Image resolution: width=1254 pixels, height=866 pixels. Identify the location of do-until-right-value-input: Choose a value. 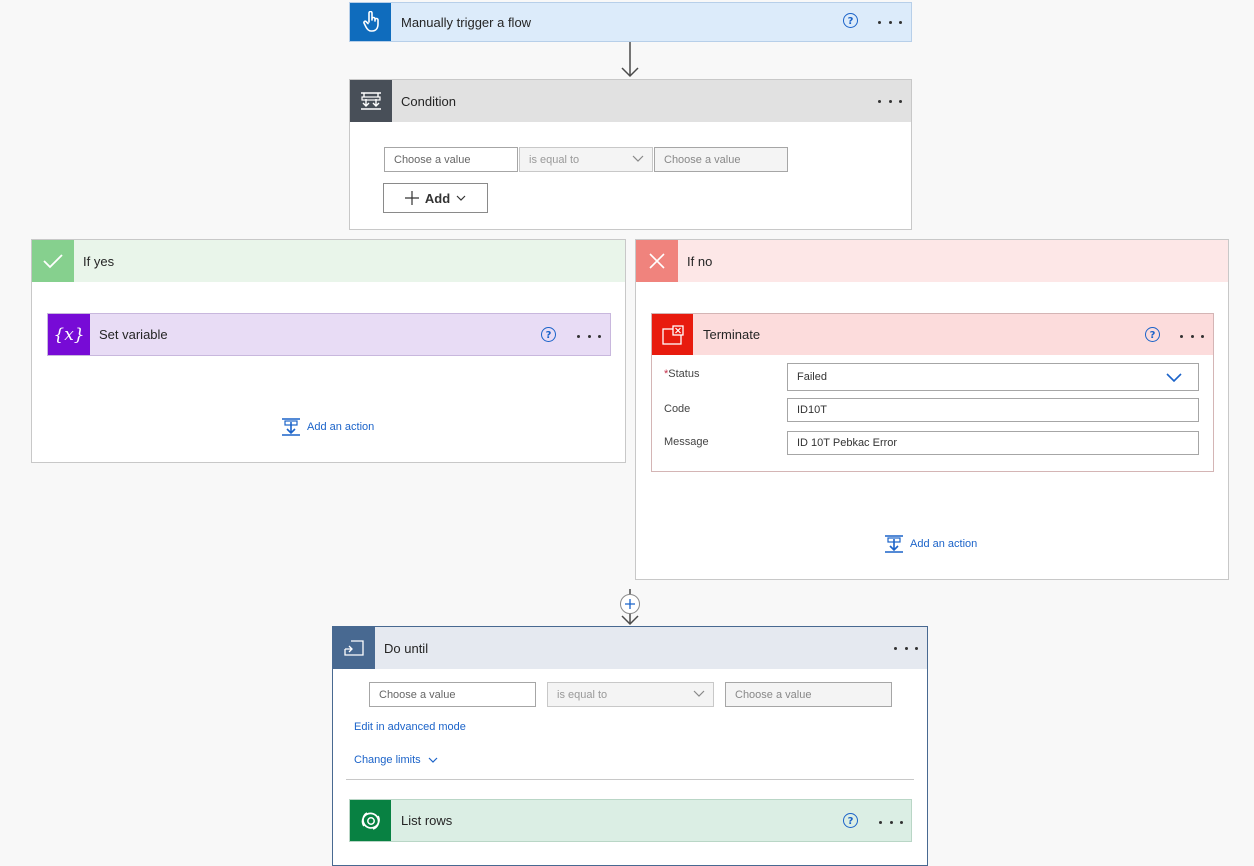
(808, 694).